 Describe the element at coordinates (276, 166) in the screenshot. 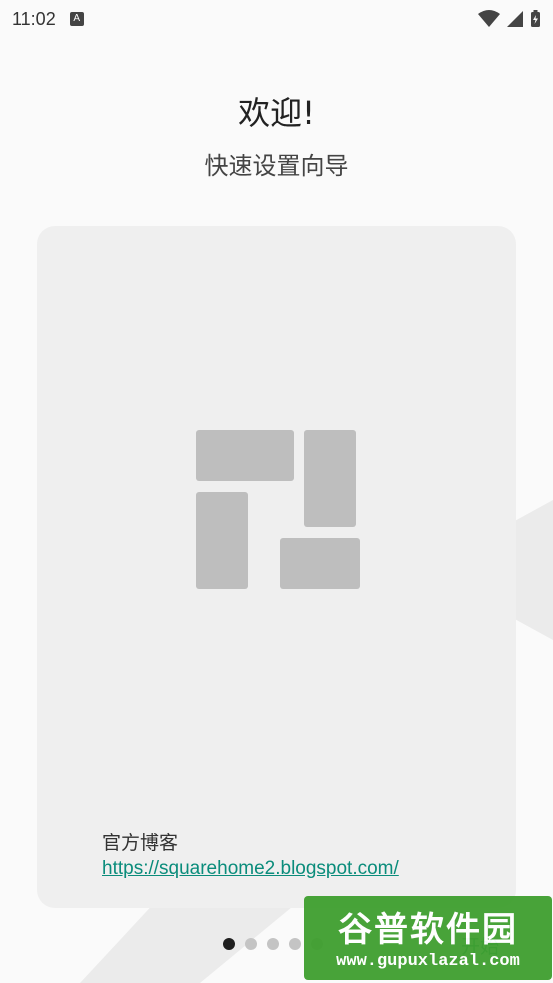

I see `setup-wizard-subtitle: 快速设置向导` at that location.